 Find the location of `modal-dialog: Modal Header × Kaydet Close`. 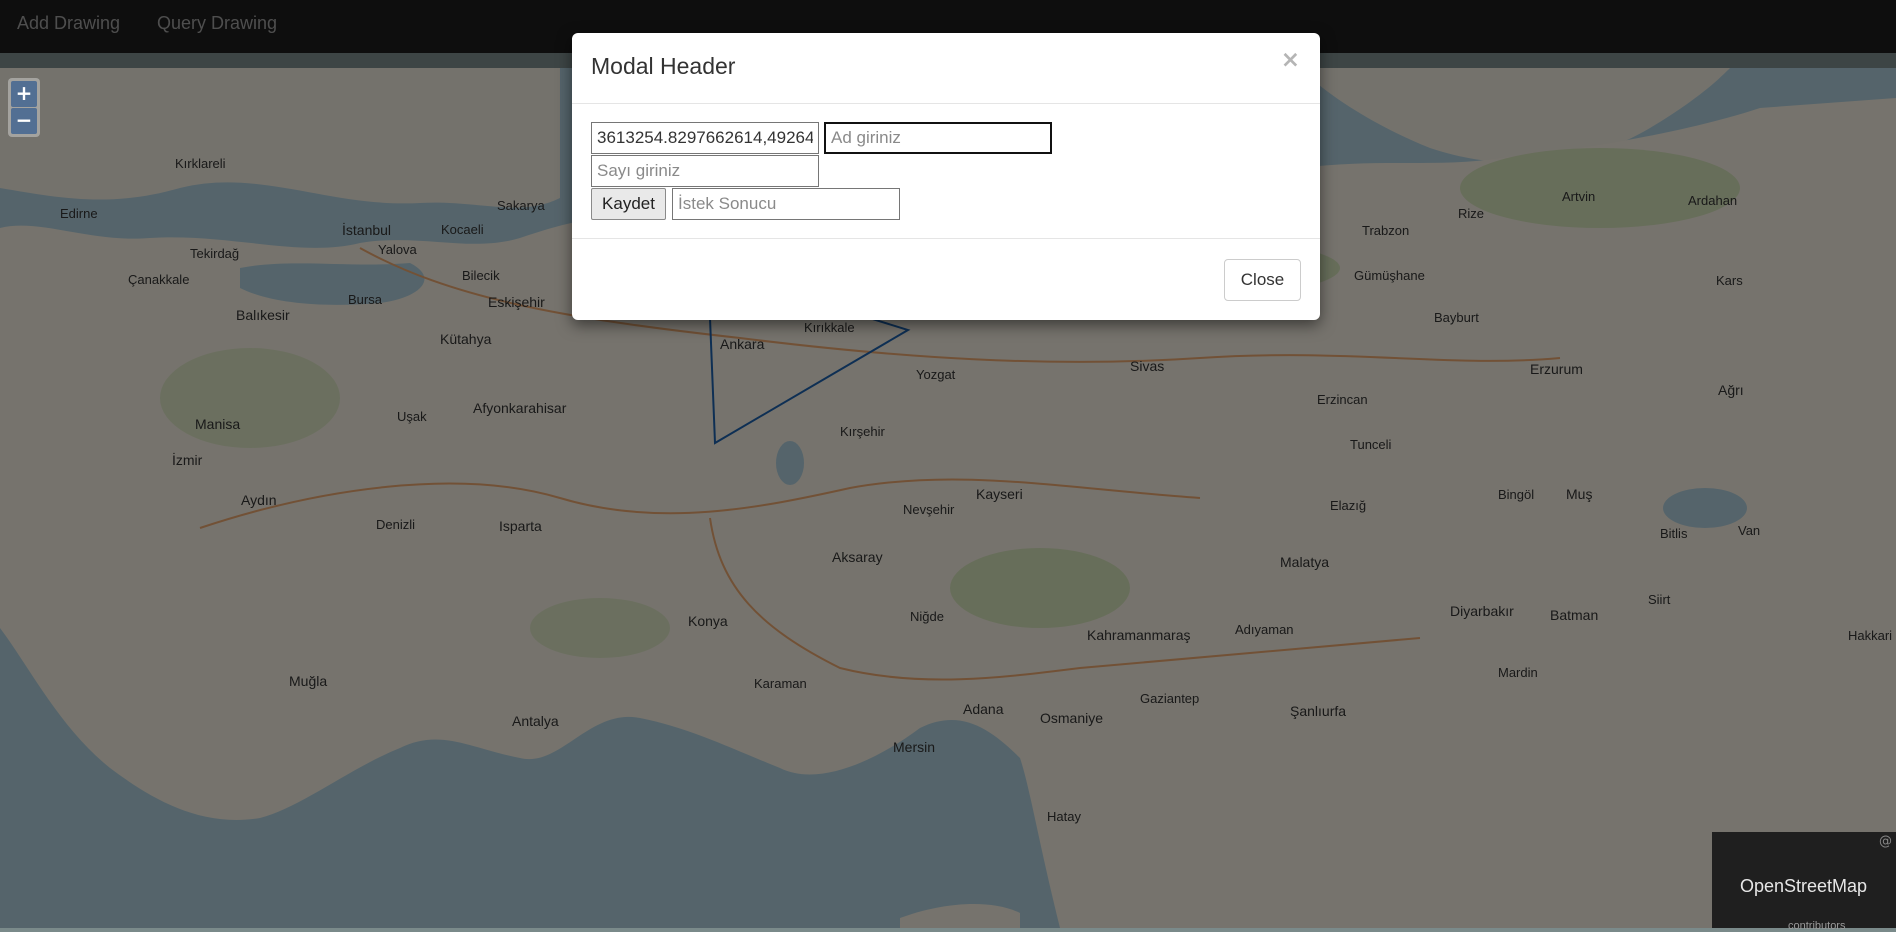

modal-dialog: Modal Header × Kaydet Close is located at coordinates (946, 176).